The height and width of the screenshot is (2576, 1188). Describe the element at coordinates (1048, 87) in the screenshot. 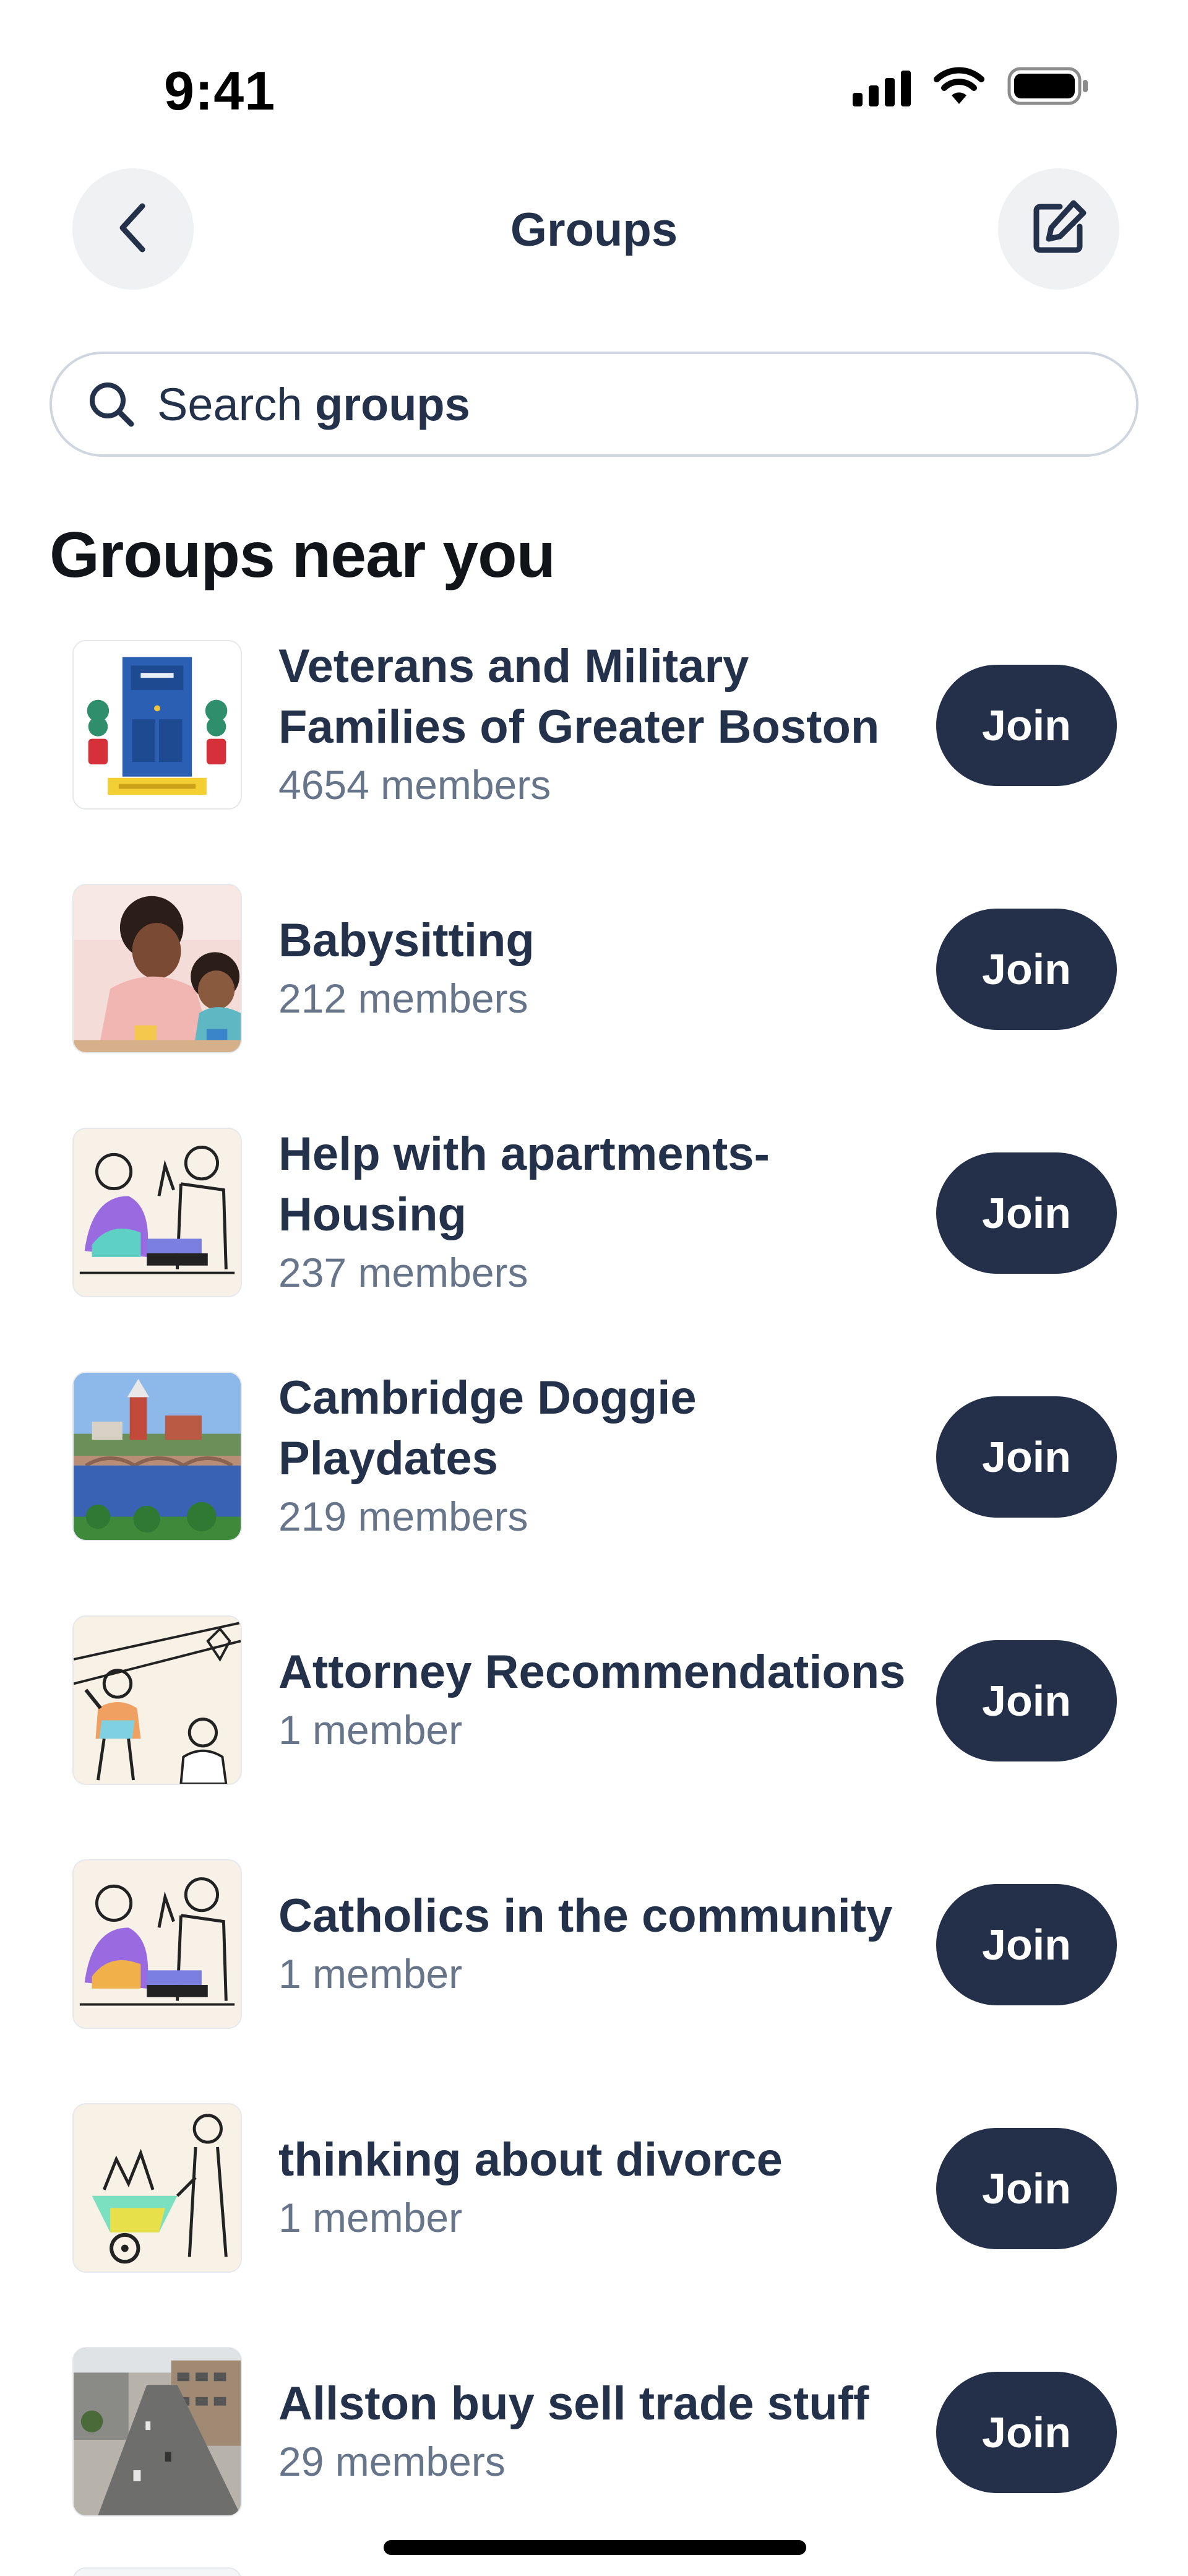

I see `battery-icon` at that location.